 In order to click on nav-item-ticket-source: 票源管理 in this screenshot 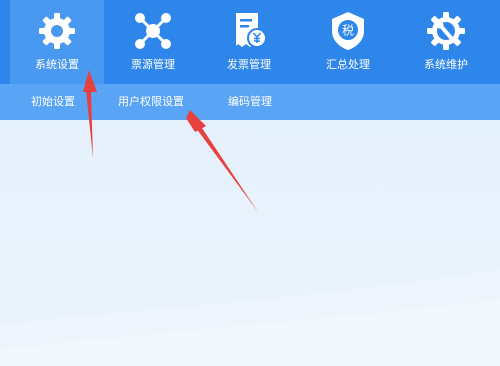, I will do `click(153, 42)`.